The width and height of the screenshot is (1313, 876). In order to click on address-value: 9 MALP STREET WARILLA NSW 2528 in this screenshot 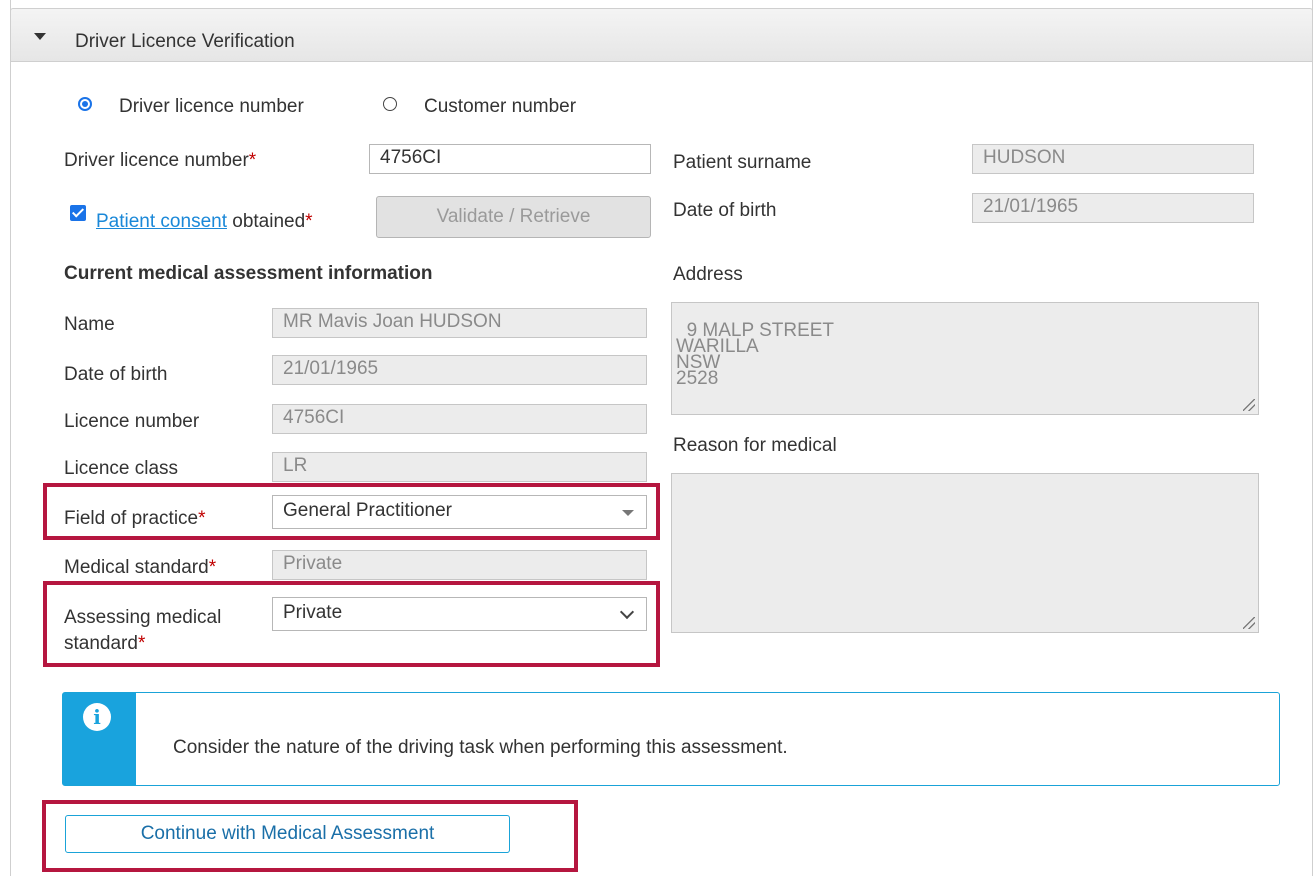, I will do `click(755, 354)`.